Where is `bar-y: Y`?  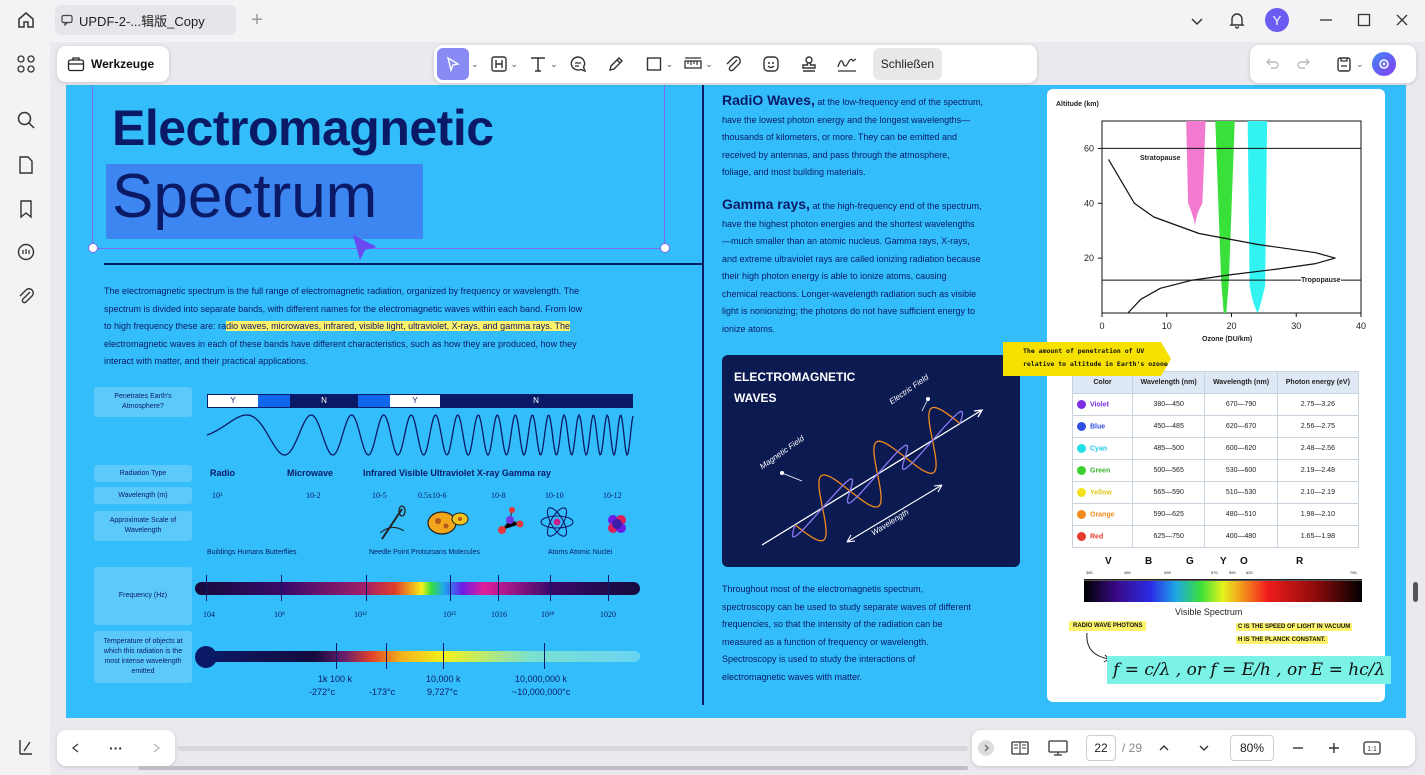
bar-y: Y is located at coordinates (415, 401).